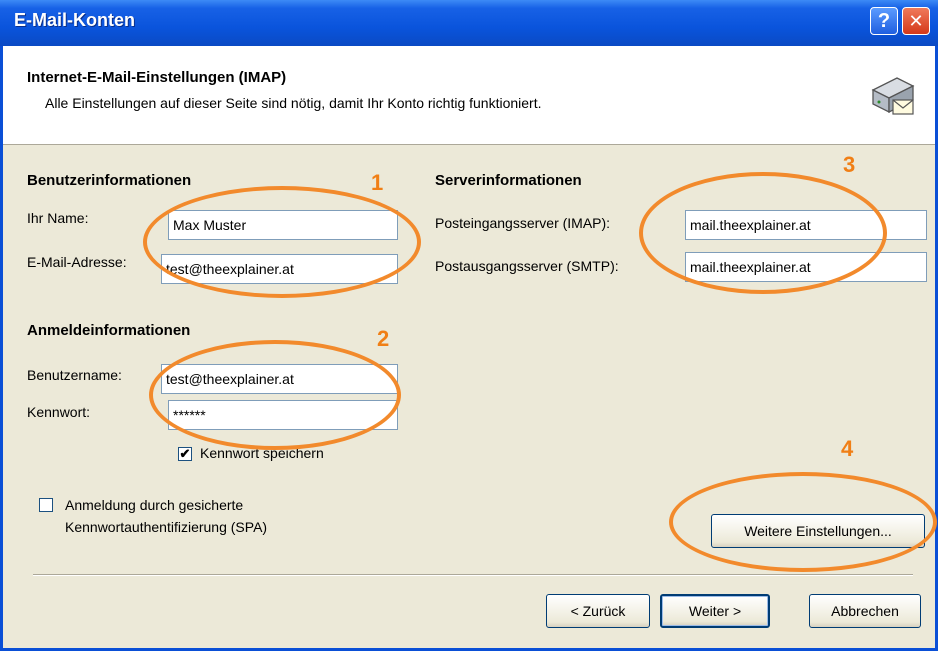 Image resolution: width=938 pixels, height=651 pixels. I want to click on server-info-heading: Serverinformationen, so click(508, 180).